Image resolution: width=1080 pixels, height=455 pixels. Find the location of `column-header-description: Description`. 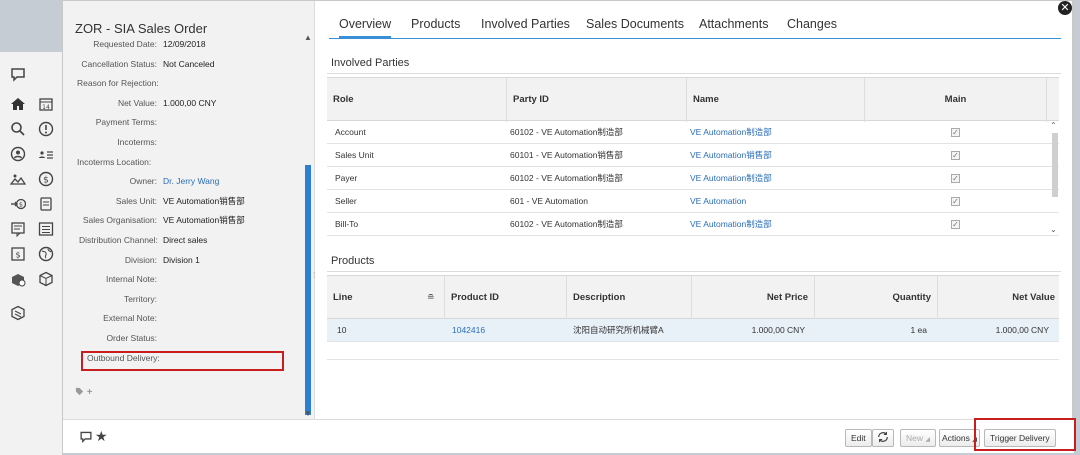

column-header-description: Description is located at coordinates (629, 298).